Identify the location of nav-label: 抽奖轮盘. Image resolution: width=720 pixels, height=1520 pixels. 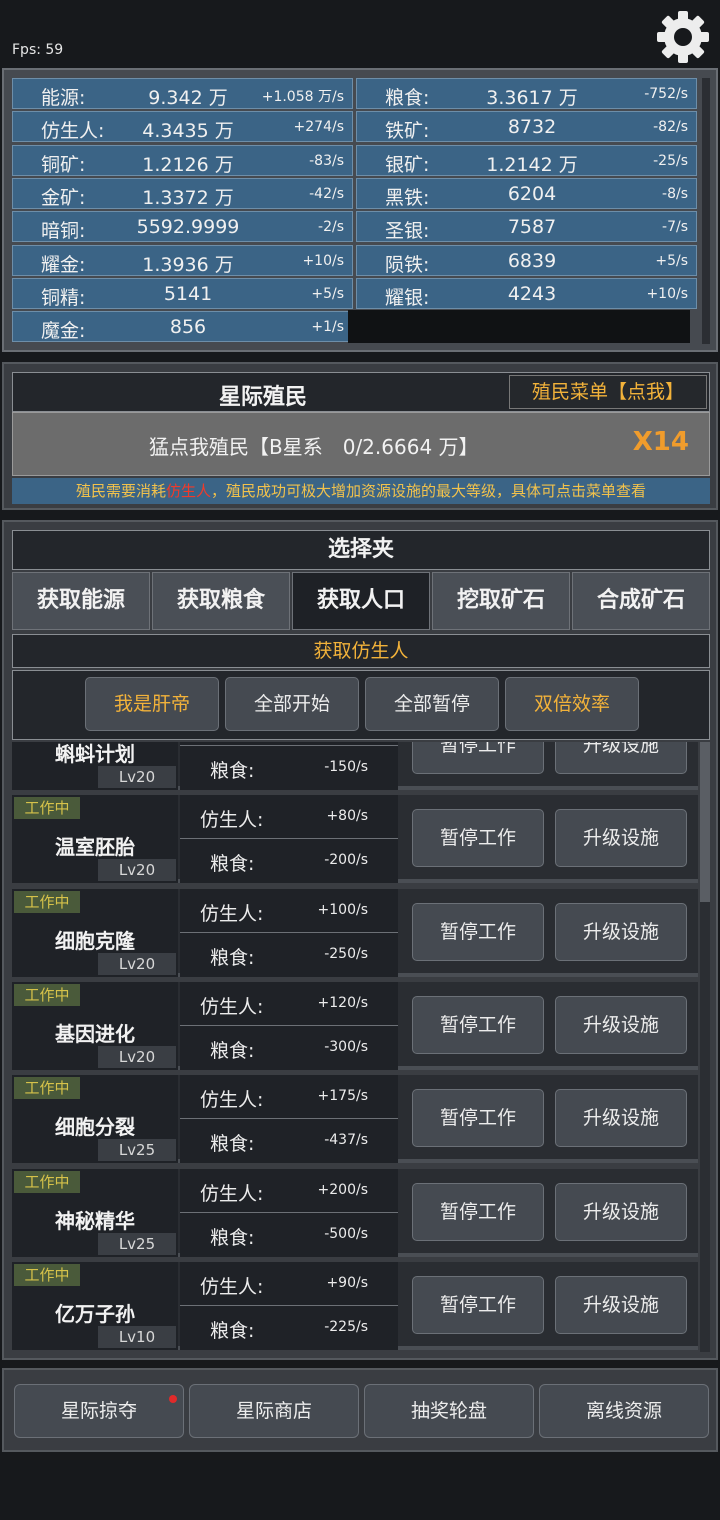
(448, 1411).